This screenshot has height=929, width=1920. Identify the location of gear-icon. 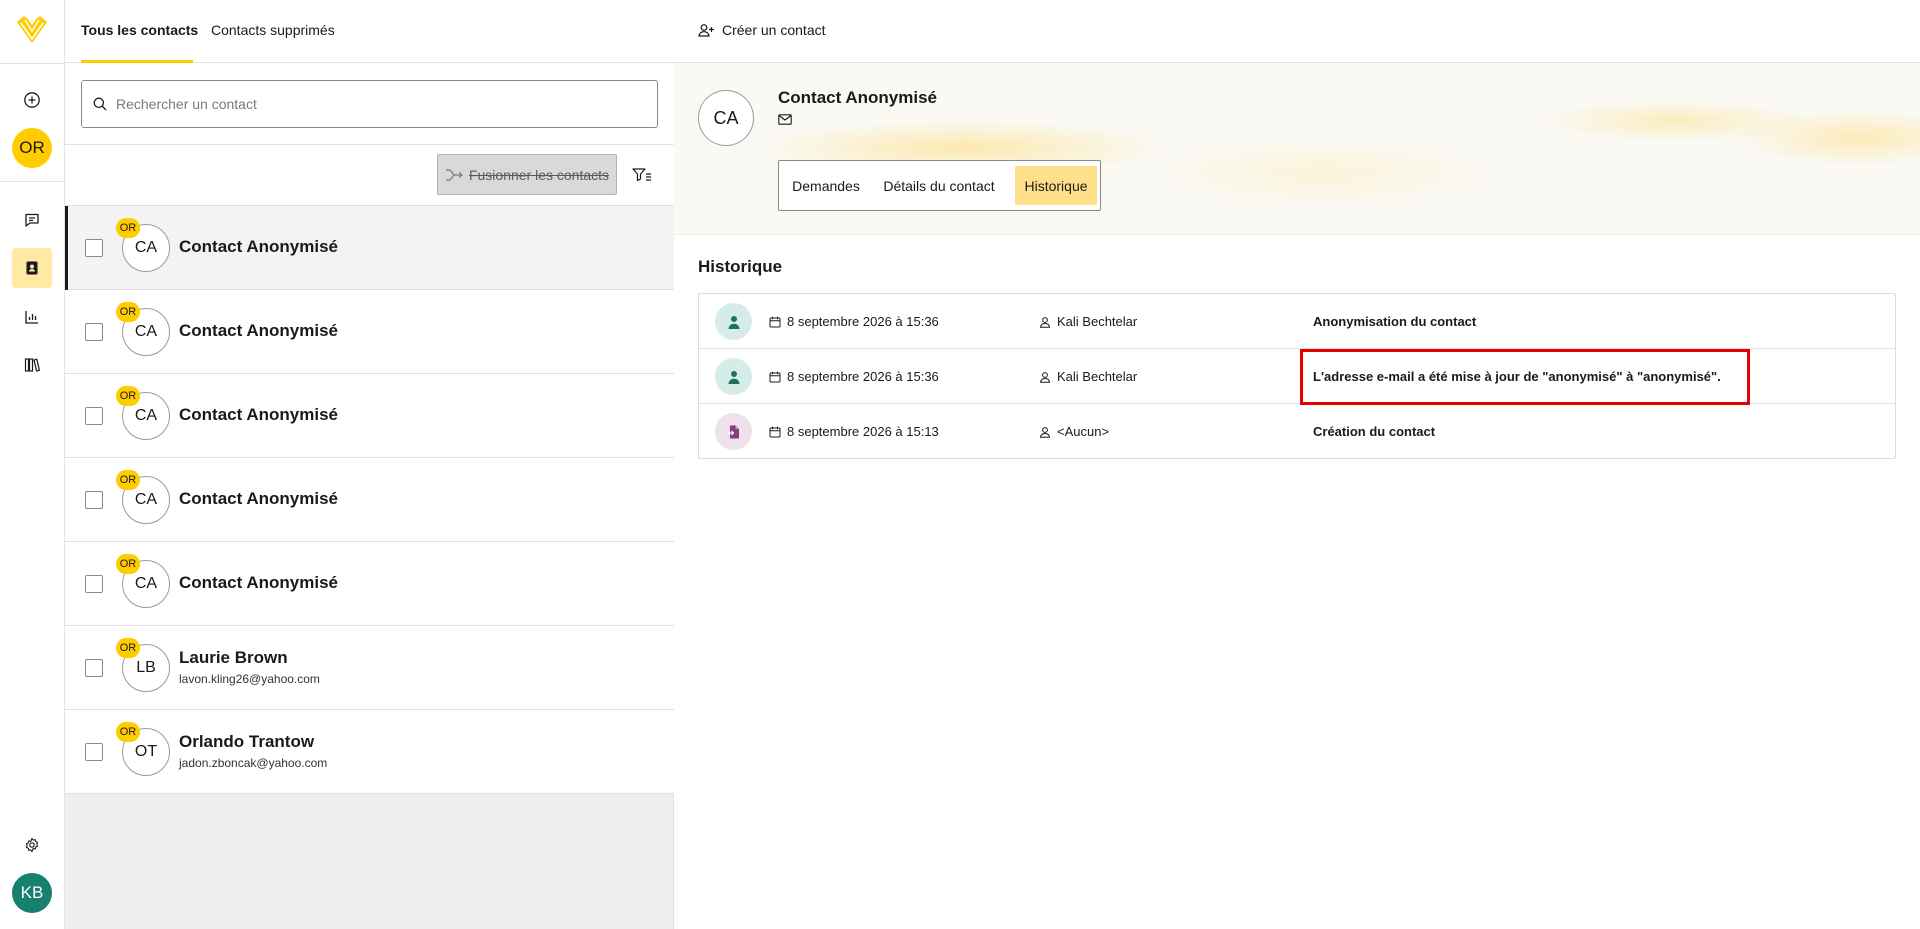
(32, 845).